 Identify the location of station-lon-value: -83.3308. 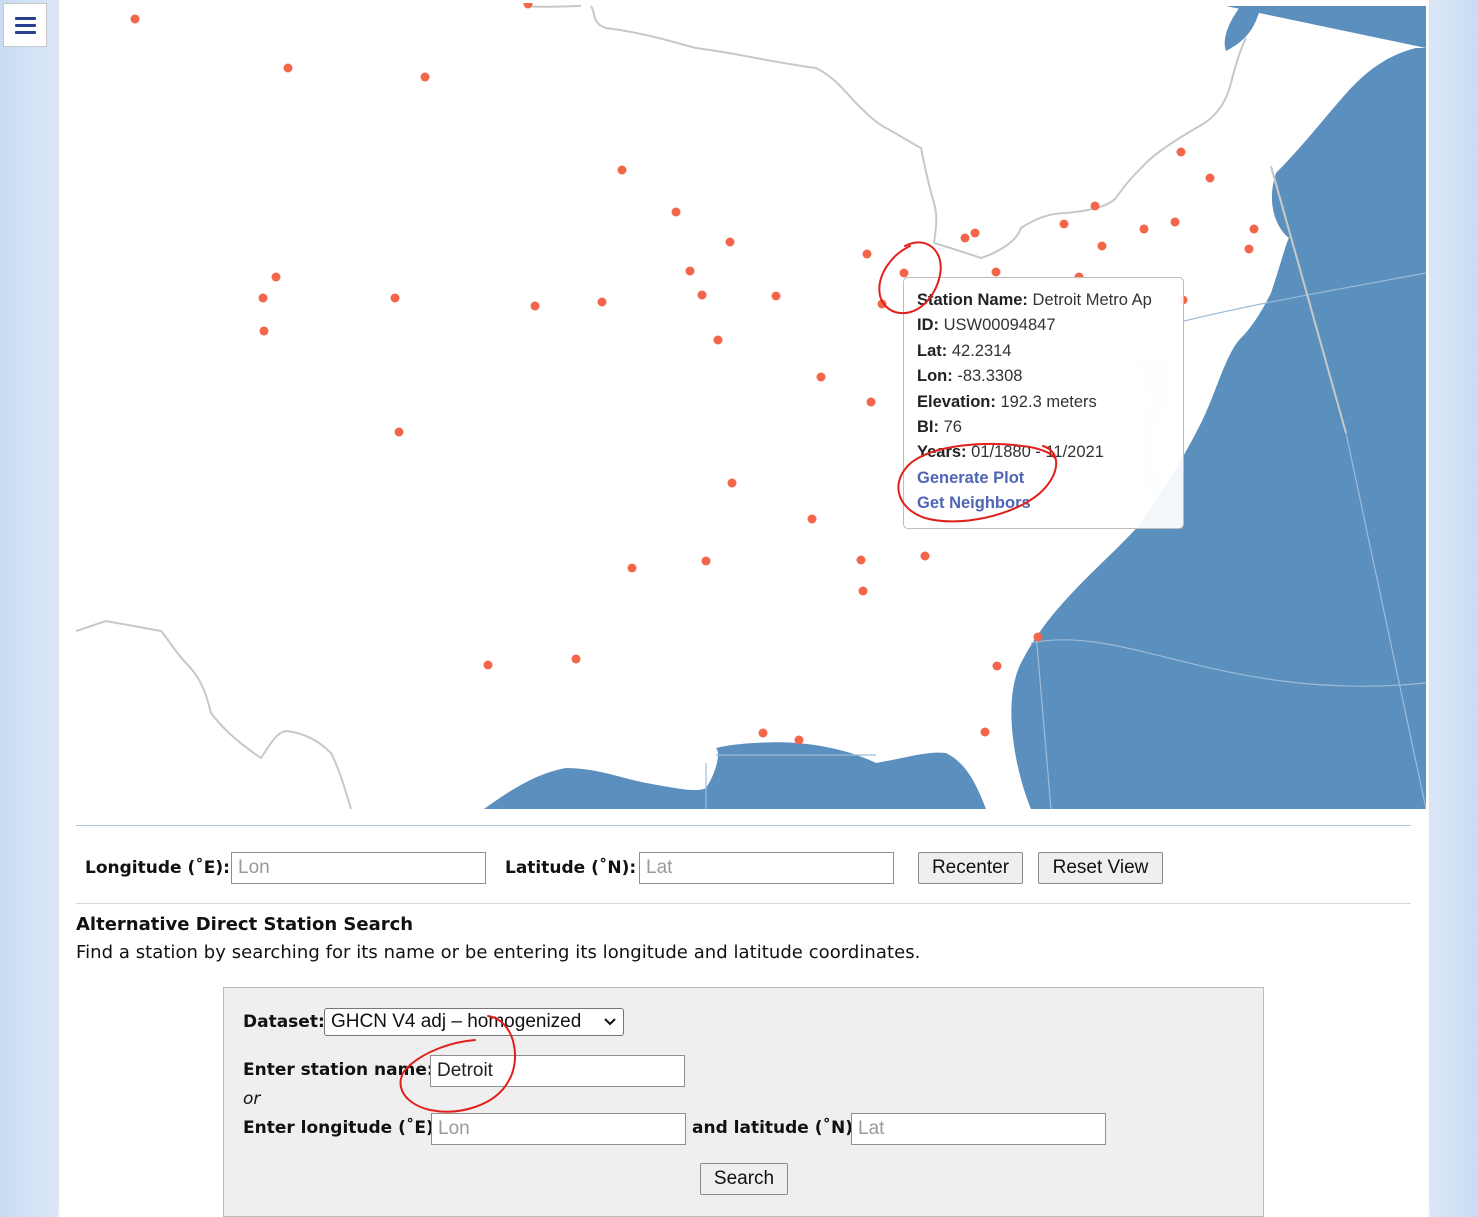
(990, 376).